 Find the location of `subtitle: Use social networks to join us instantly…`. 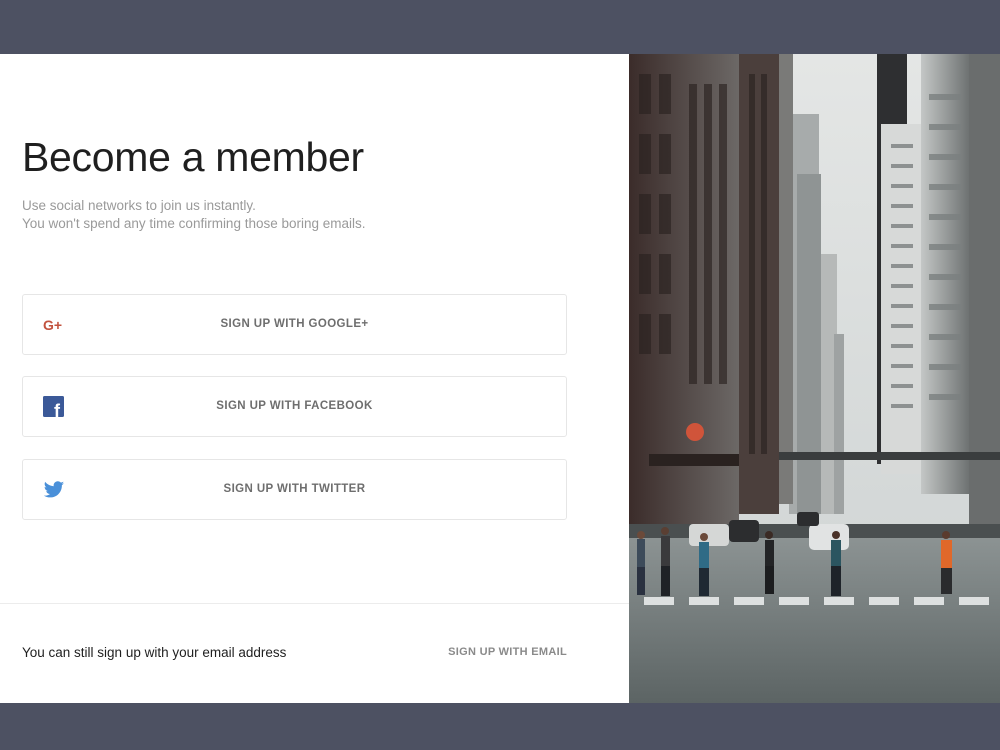

subtitle: Use social networks to join us instantly… is located at coordinates (194, 215).